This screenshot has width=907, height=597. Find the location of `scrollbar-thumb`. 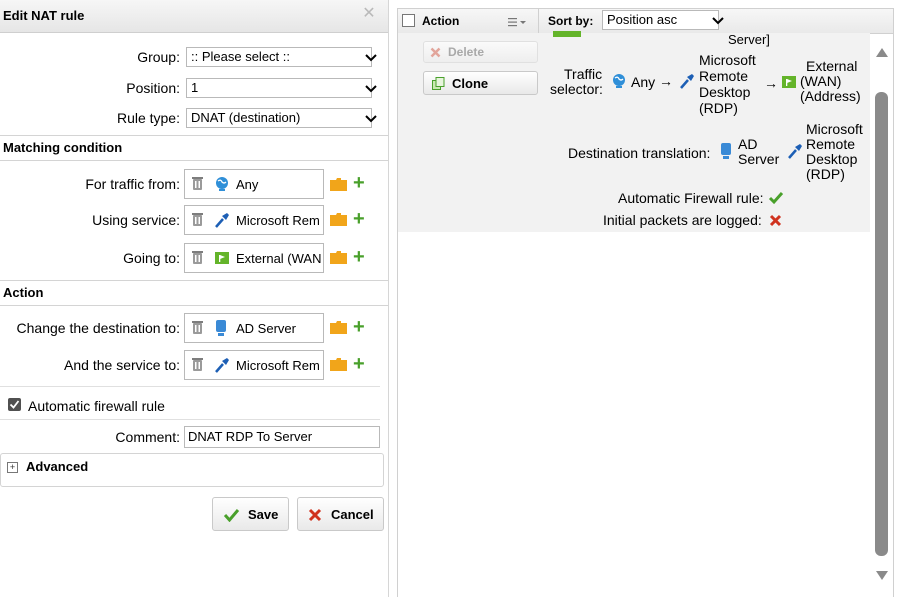

scrollbar-thumb is located at coordinates (881, 324).